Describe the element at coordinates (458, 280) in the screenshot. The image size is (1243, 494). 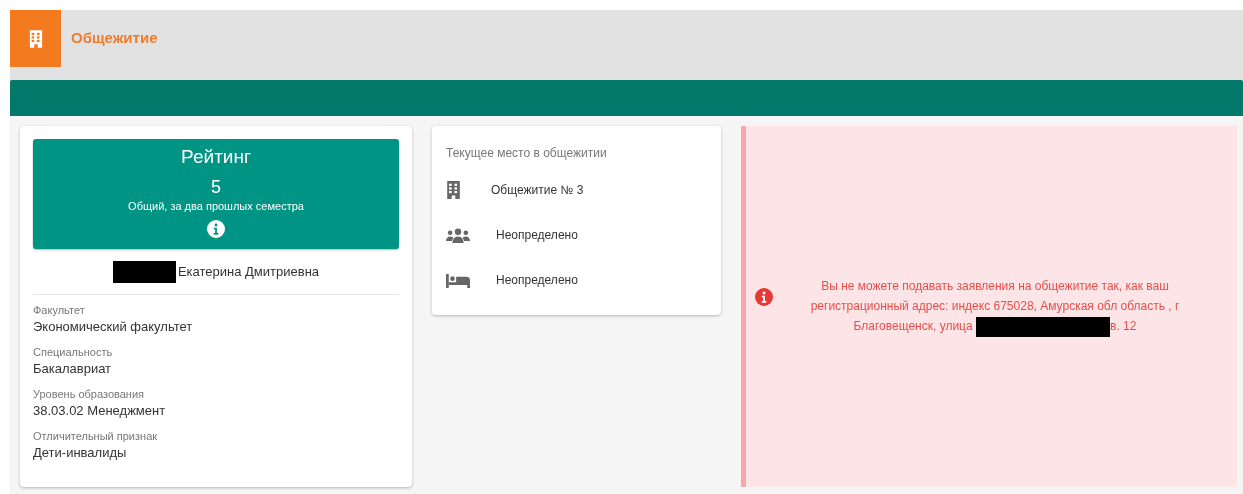
I see `bed-icon` at that location.